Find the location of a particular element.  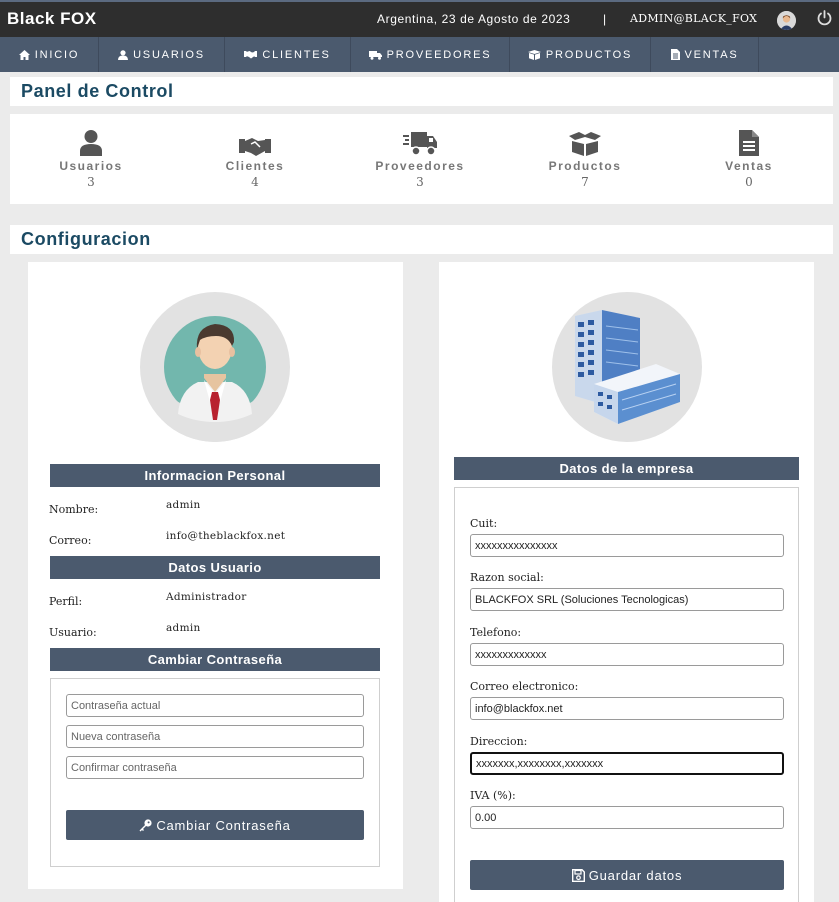

name-value: admin is located at coordinates (183, 505).